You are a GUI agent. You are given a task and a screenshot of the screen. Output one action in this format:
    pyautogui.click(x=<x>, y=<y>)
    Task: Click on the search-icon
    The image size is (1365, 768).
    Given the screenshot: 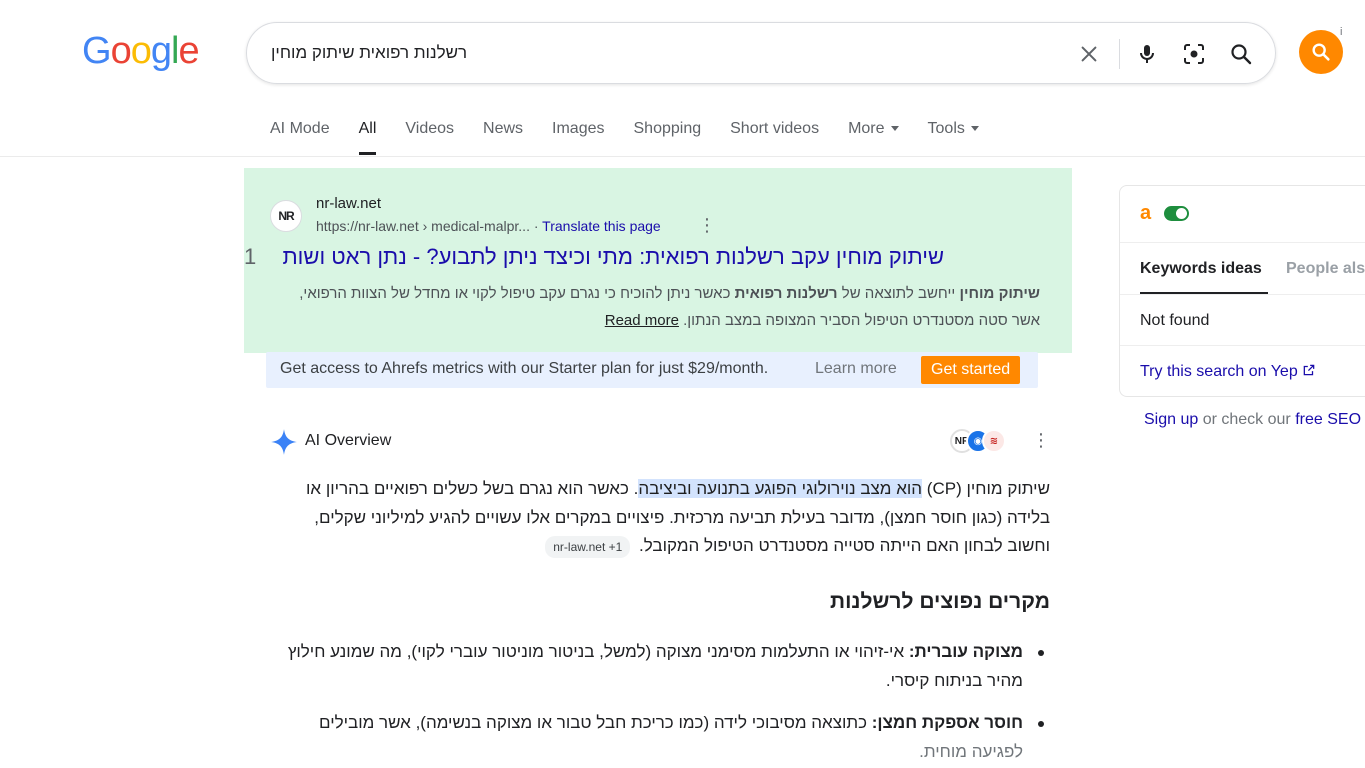 What is the action you would take?
    pyautogui.click(x=1241, y=54)
    